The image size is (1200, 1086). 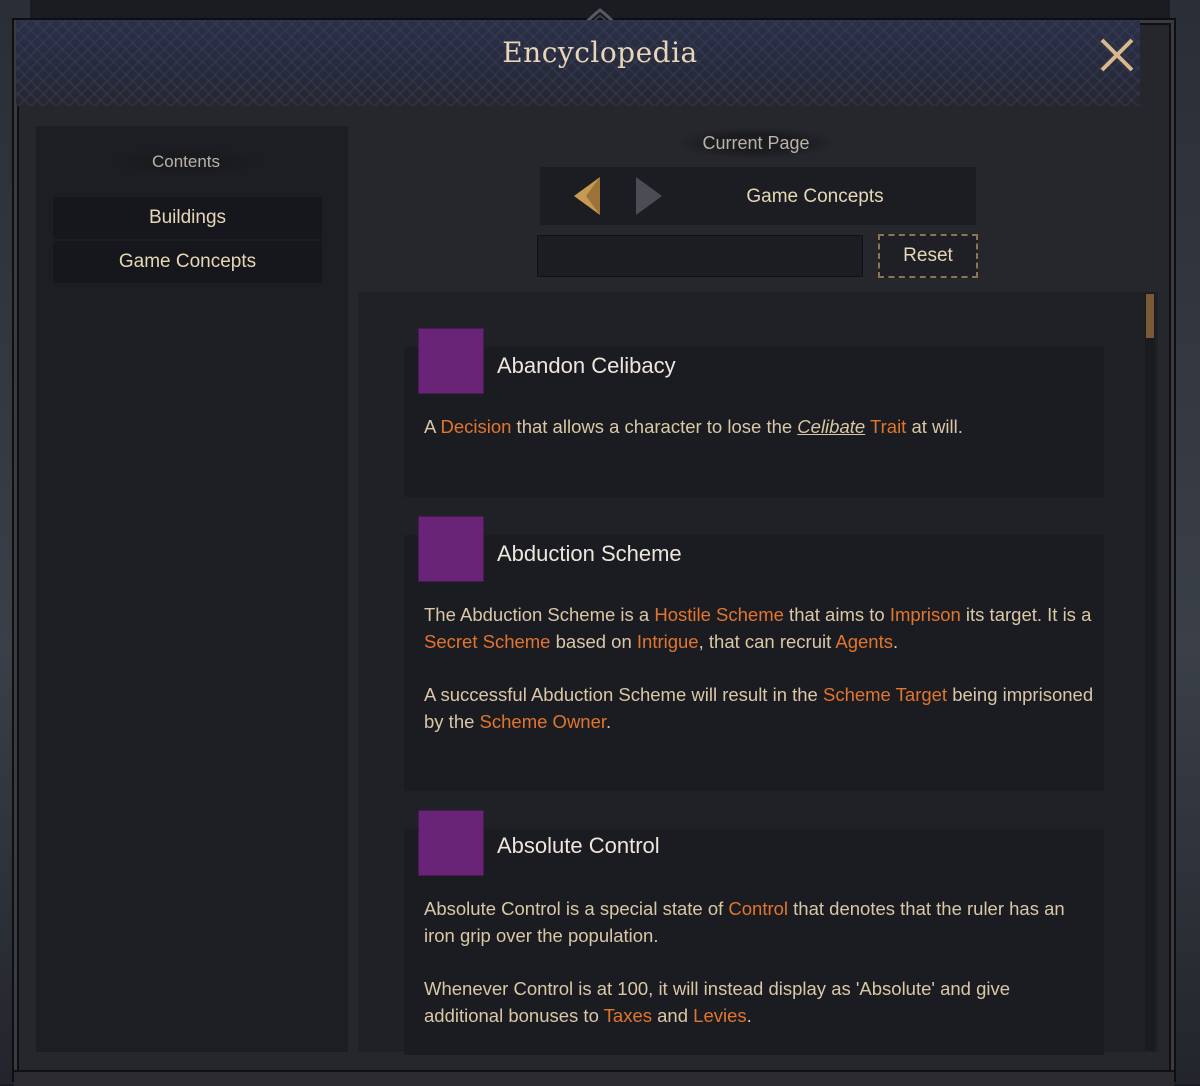 What do you see at coordinates (589, 553) in the screenshot?
I see `entry-title: Abduction Scheme` at bounding box center [589, 553].